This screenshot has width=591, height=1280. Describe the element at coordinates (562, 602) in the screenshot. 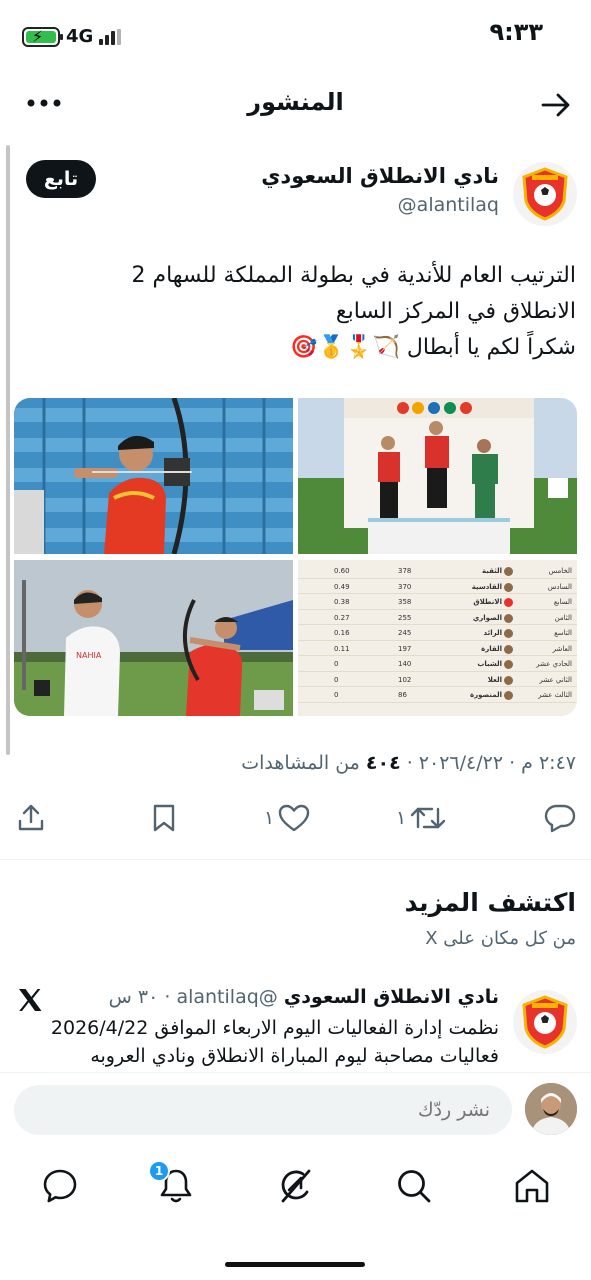

I see `standings-cell-rank: السابع` at that location.